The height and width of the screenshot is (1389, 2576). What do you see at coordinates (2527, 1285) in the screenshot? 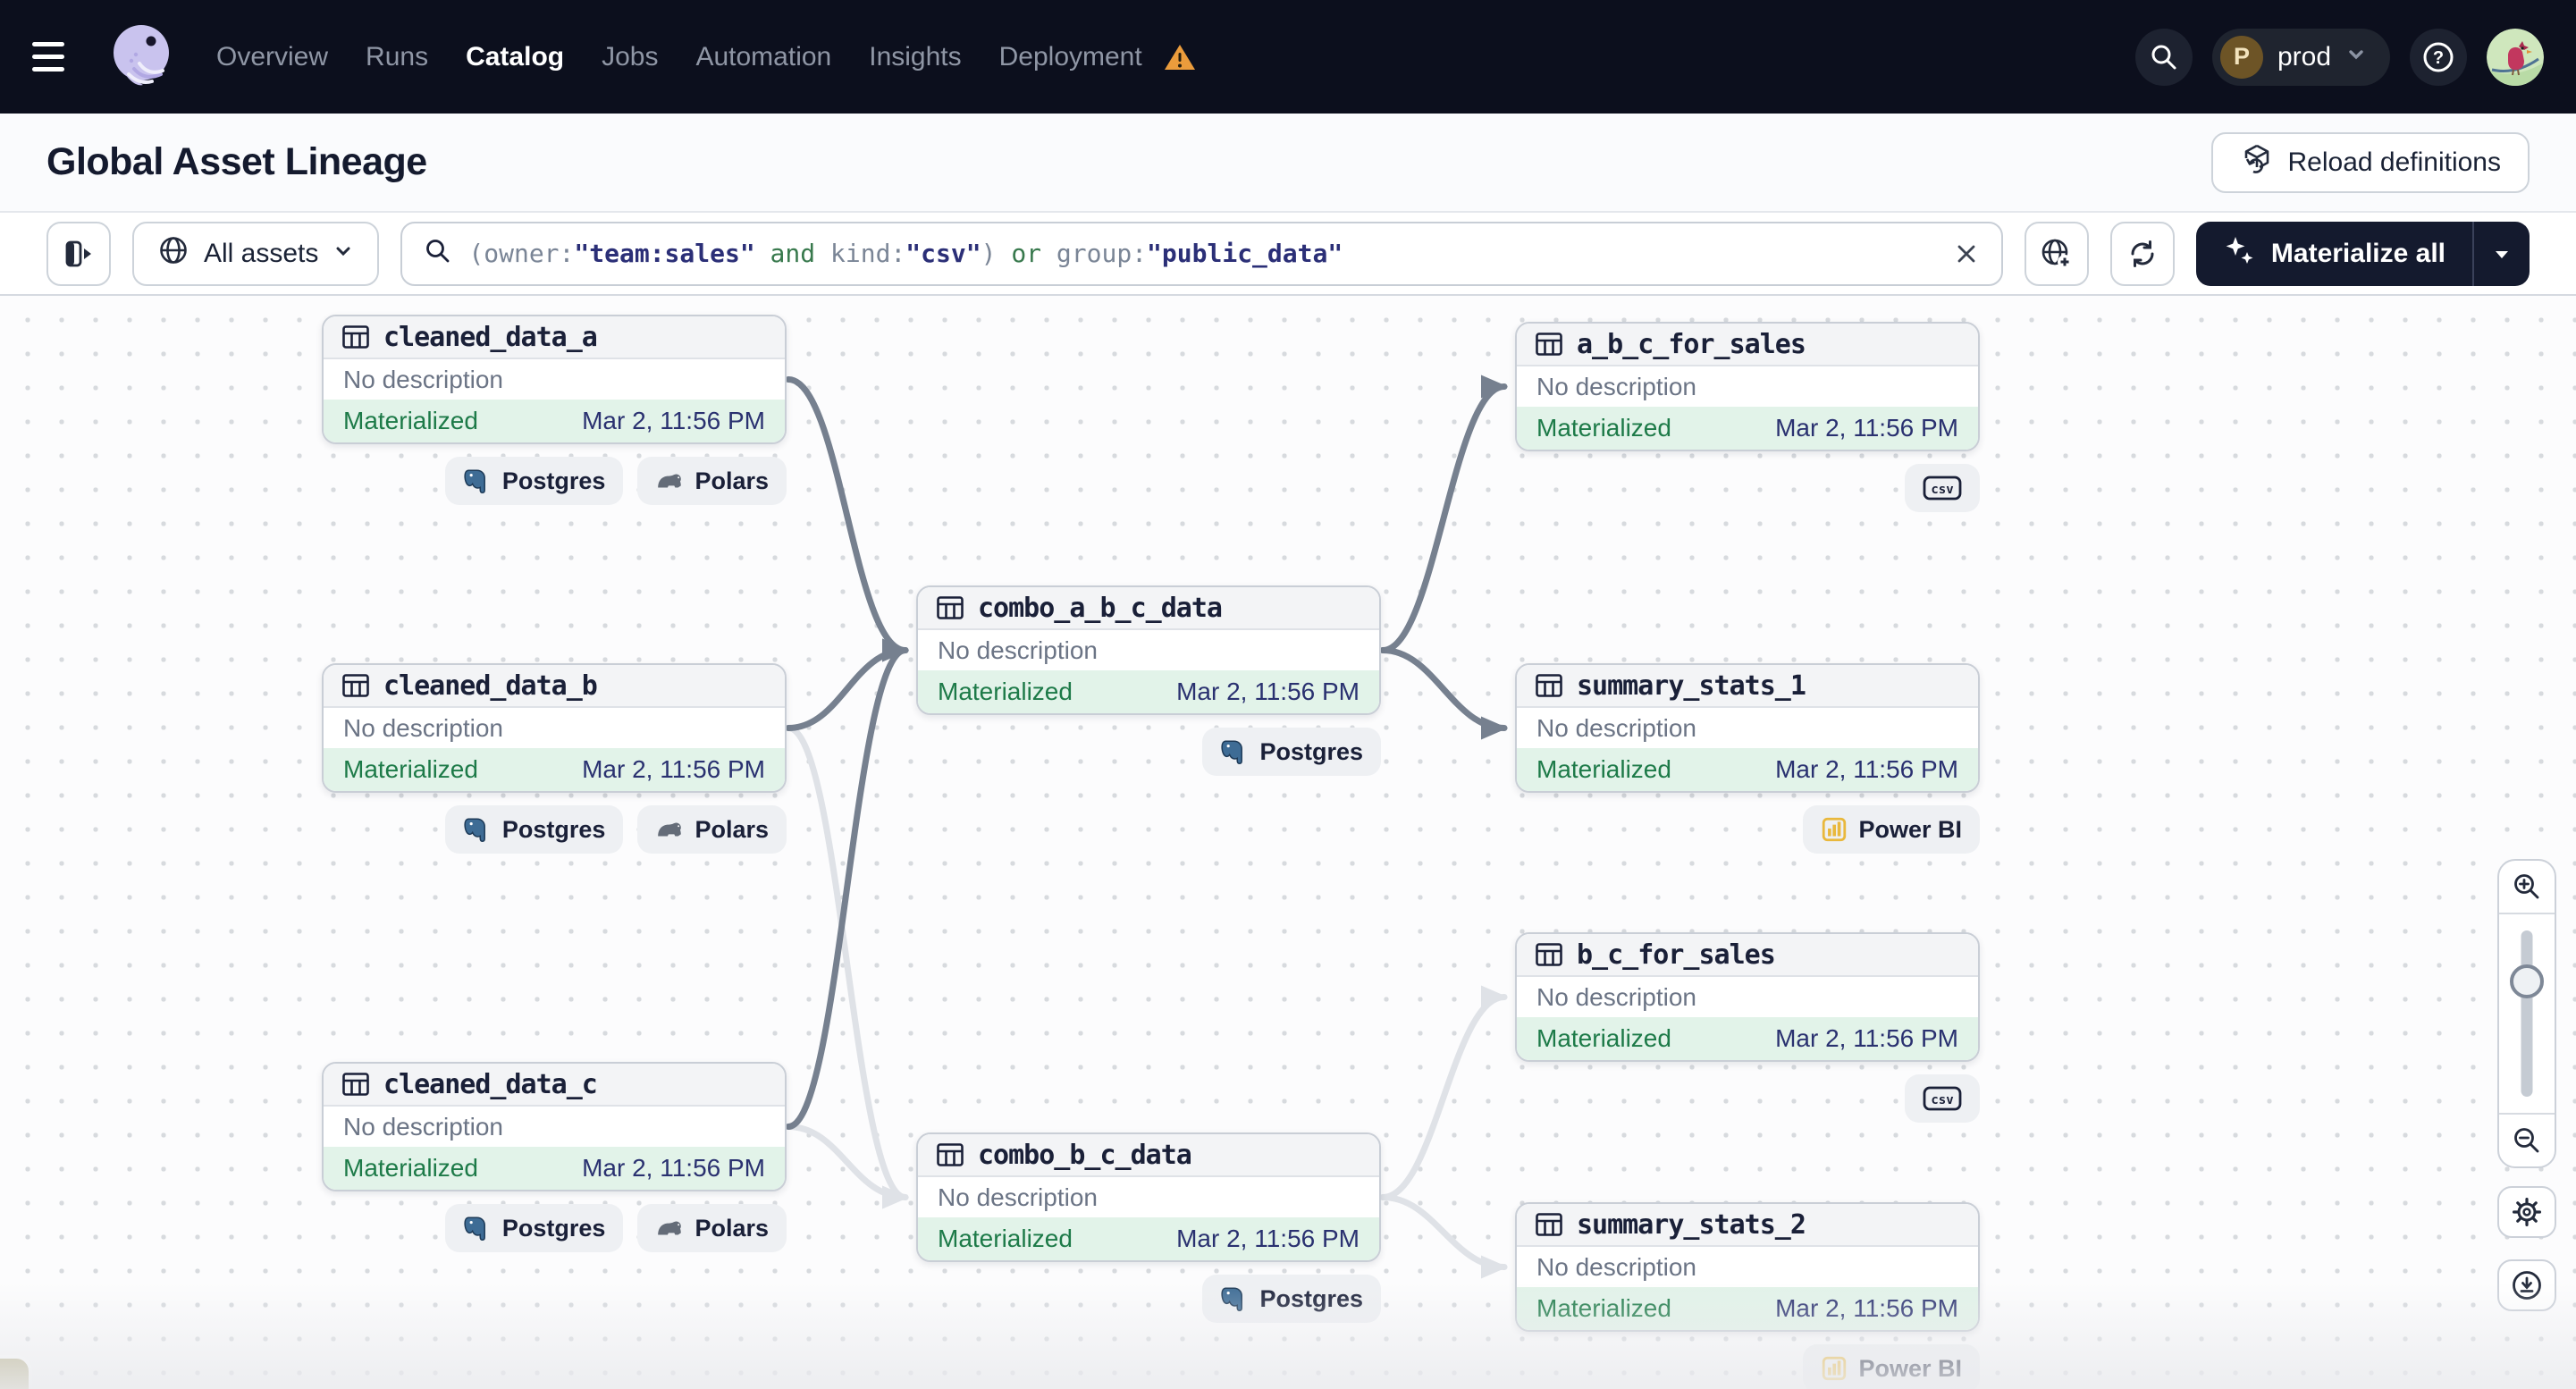
I see `download-icon` at bounding box center [2527, 1285].